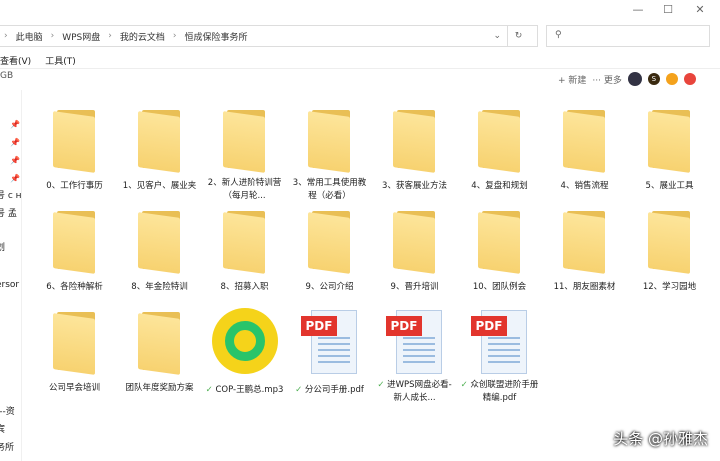  I want to click on folder-item: 5、展业工具, so click(669, 152).